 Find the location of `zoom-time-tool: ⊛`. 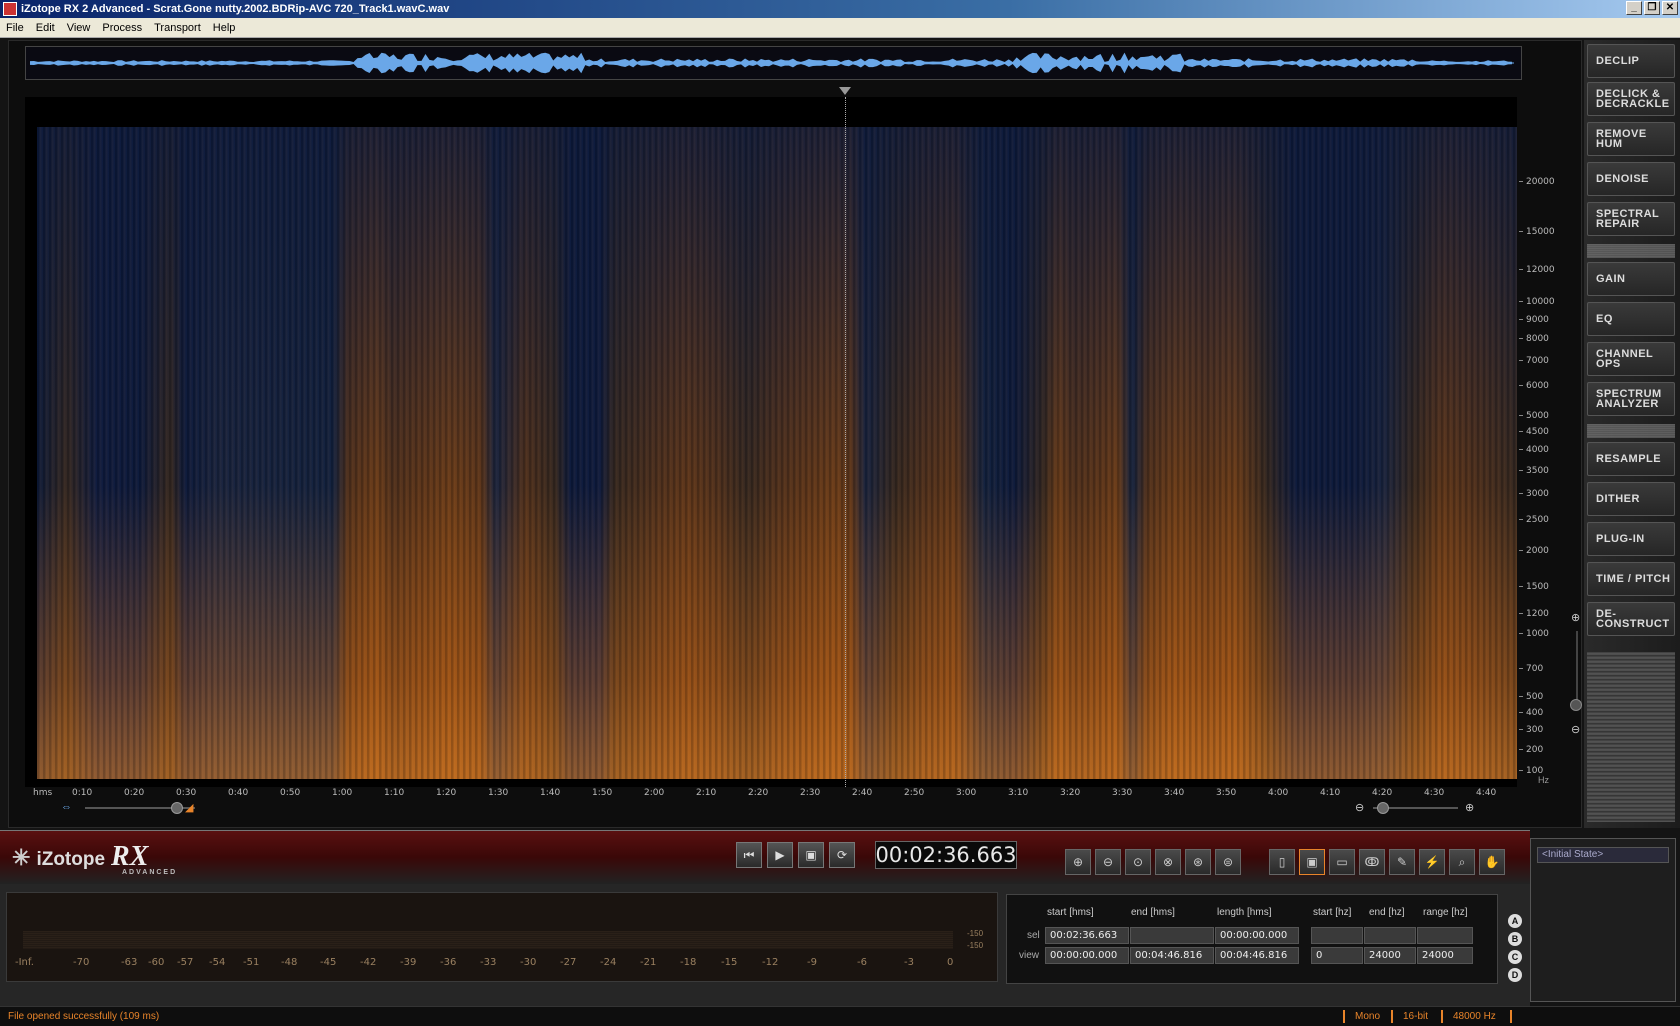

zoom-time-tool: ⊛ is located at coordinates (1198, 862).